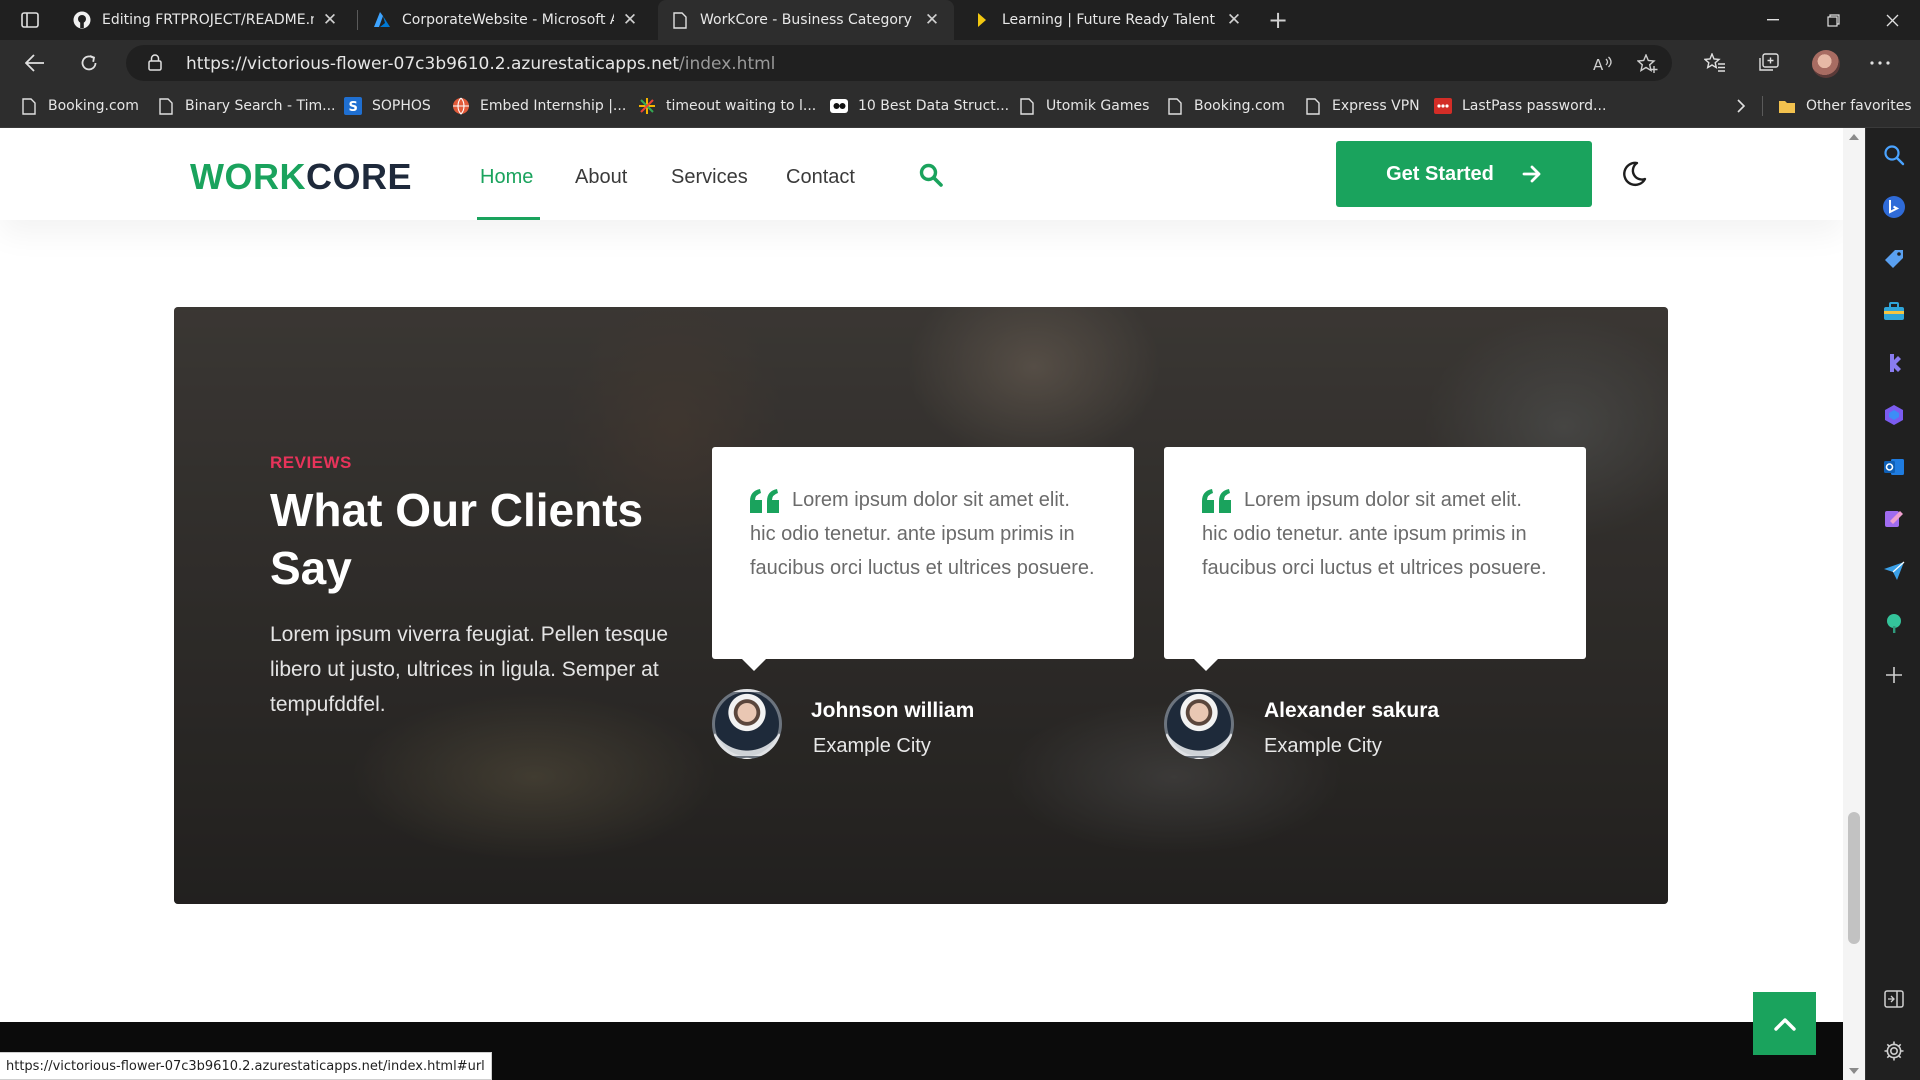 The image size is (1920, 1080). I want to click on tab-title: Learning | Future Ready Talent, so click(1109, 20).